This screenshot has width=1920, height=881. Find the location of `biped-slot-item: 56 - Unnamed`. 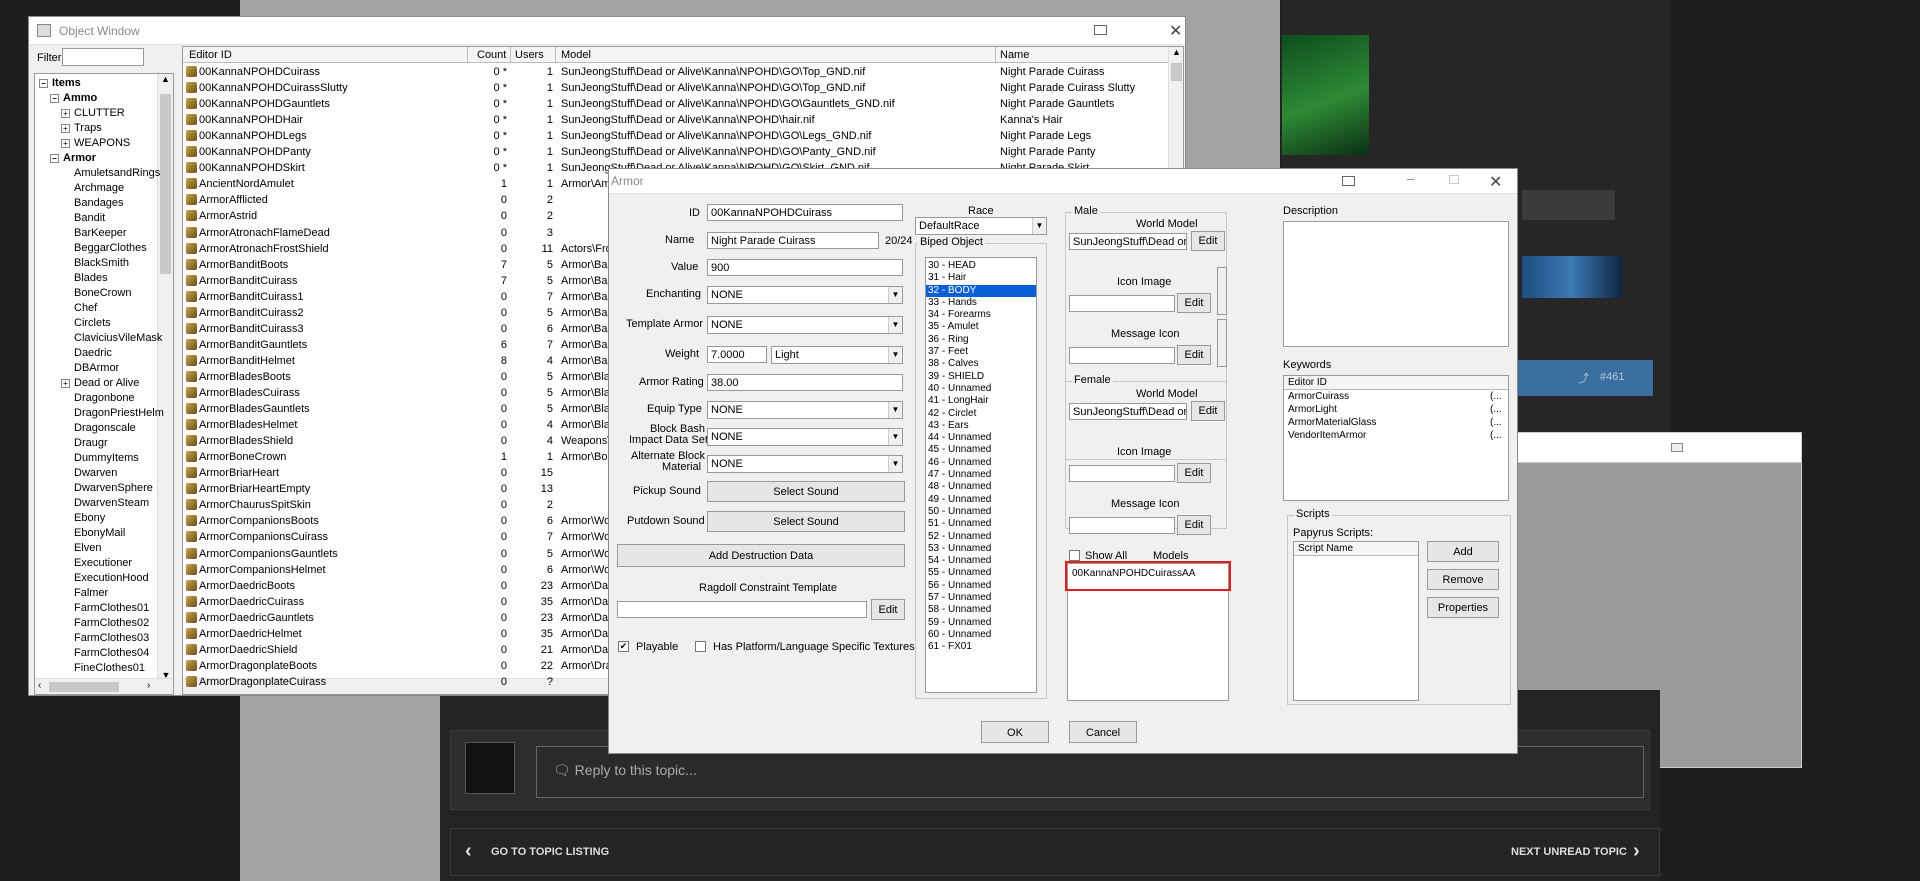

biped-slot-item: 56 - Unnamed is located at coordinates (981, 586).